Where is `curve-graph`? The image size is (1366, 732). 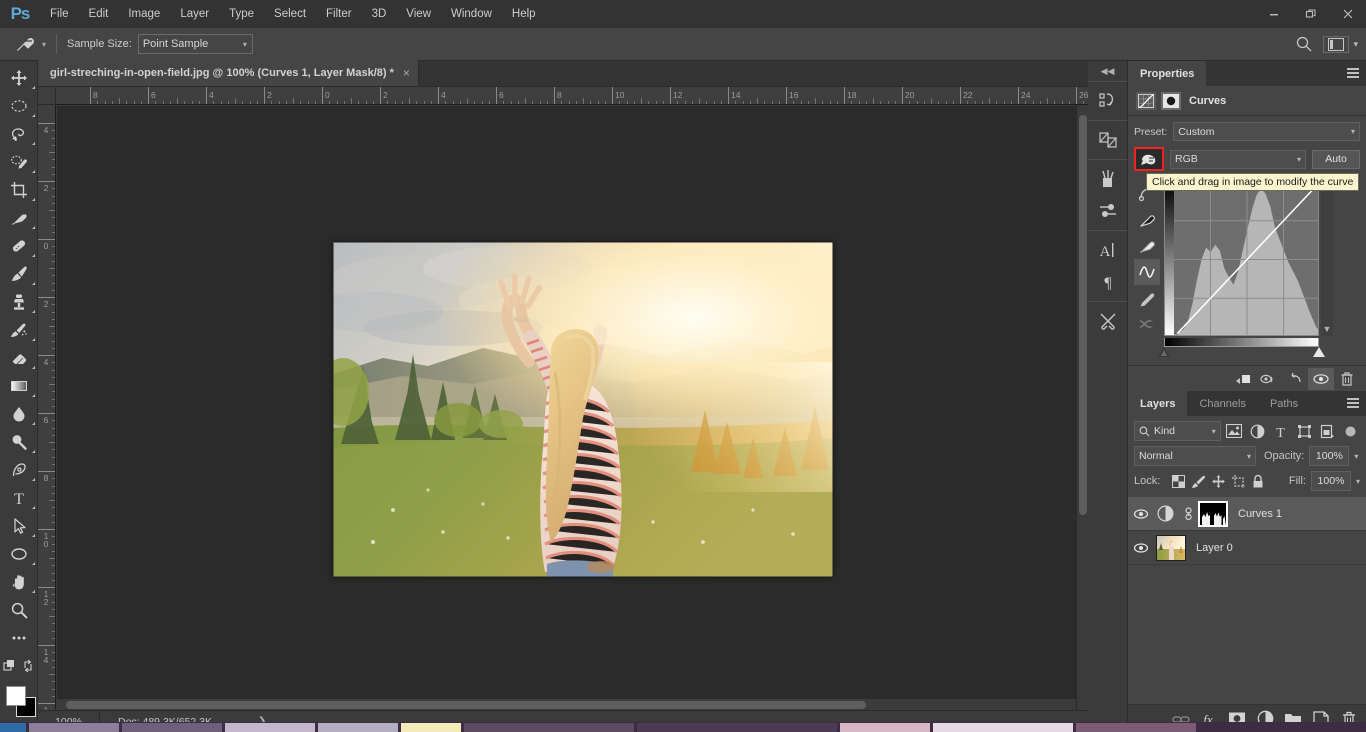
curve-graph is located at coordinates (1241, 258).